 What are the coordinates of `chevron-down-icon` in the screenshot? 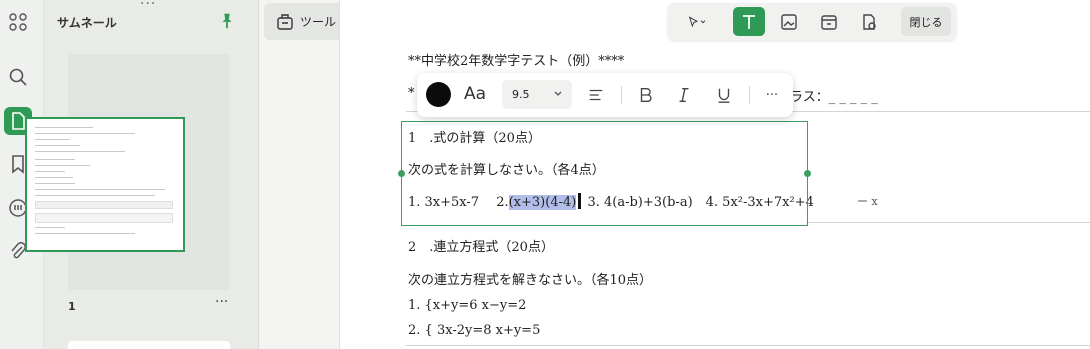 It's located at (558, 93).